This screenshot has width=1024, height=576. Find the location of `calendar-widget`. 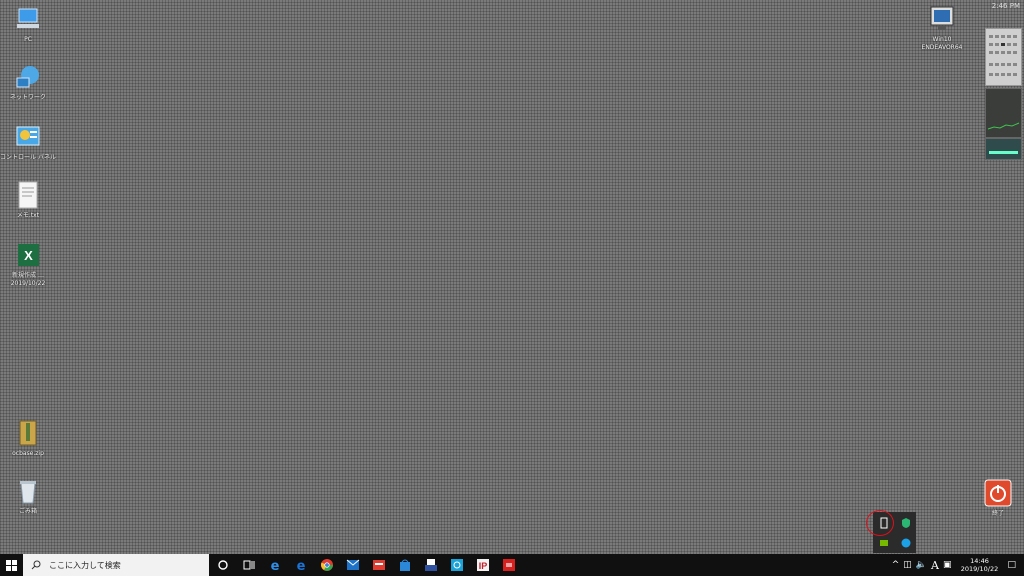

calendar-widget is located at coordinates (1003, 57).